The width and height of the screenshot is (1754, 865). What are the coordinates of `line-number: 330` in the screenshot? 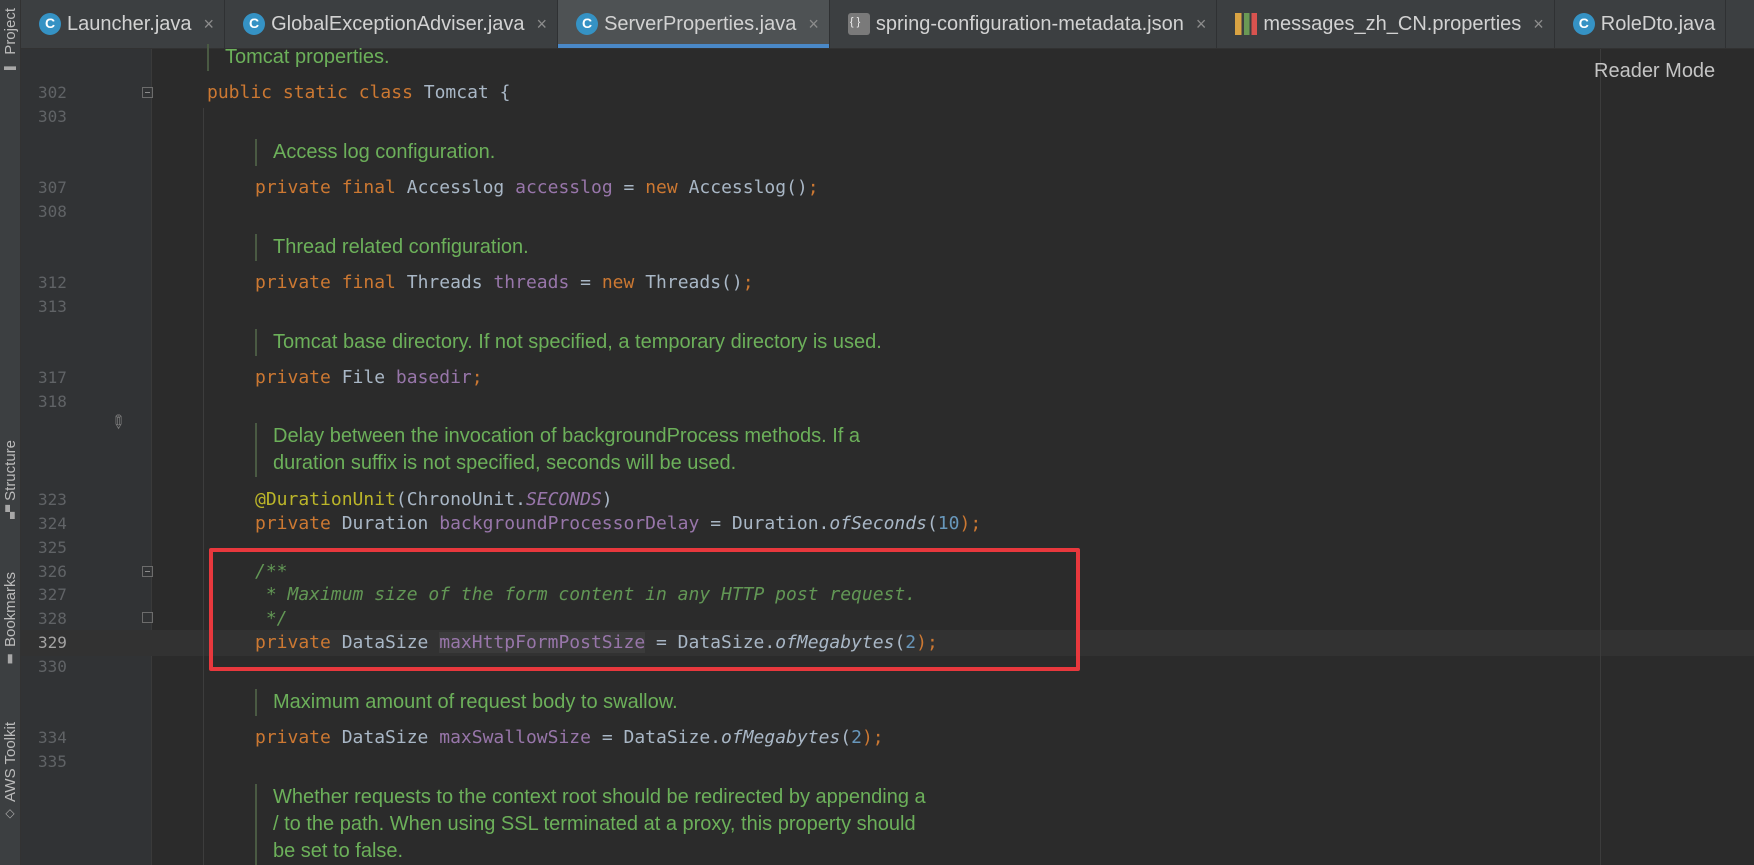 It's located at (52, 666).